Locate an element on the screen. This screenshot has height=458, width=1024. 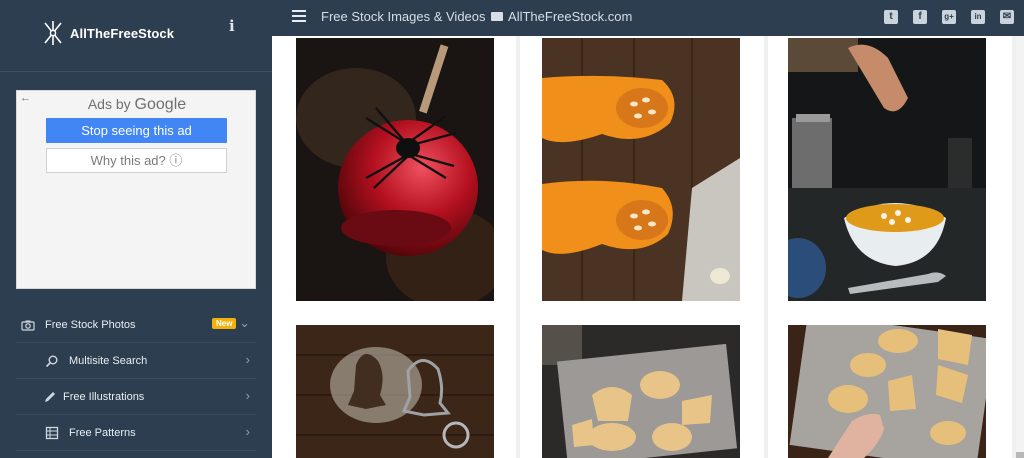
linkedin-icon: in is located at coordinates (978, 17).